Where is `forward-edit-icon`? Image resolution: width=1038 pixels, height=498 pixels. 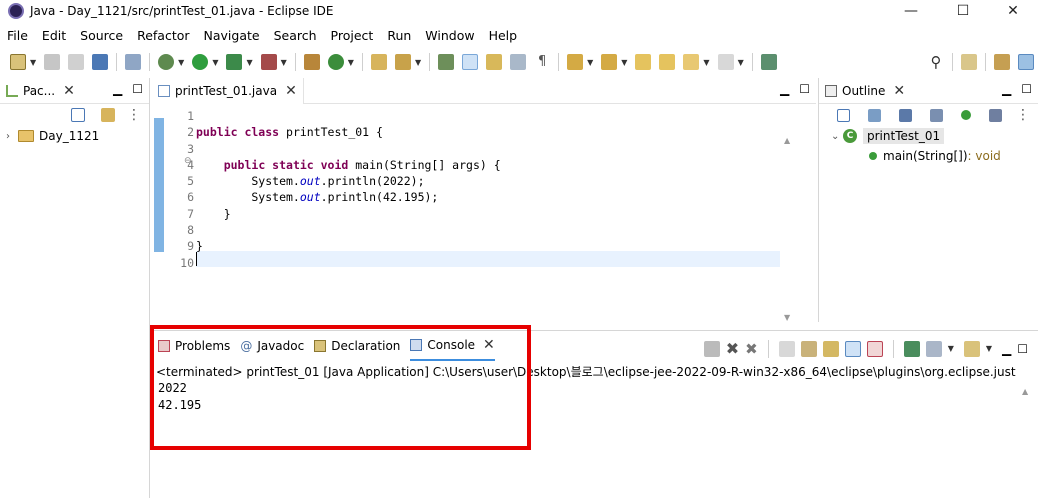
forward-edit-icon is located at coordinates (667, 62).